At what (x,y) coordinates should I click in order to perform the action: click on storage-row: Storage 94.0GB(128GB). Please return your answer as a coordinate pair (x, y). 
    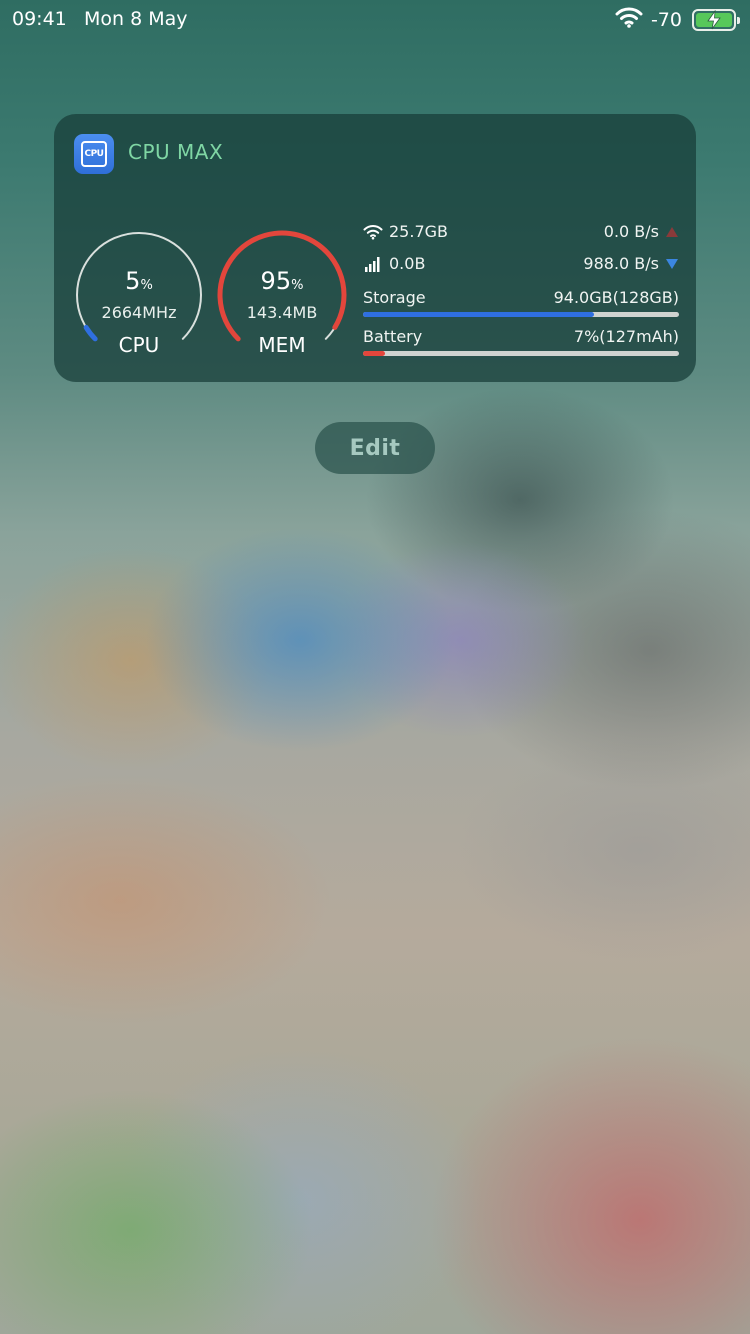
    Looking at the image, I should click on (521, 299).